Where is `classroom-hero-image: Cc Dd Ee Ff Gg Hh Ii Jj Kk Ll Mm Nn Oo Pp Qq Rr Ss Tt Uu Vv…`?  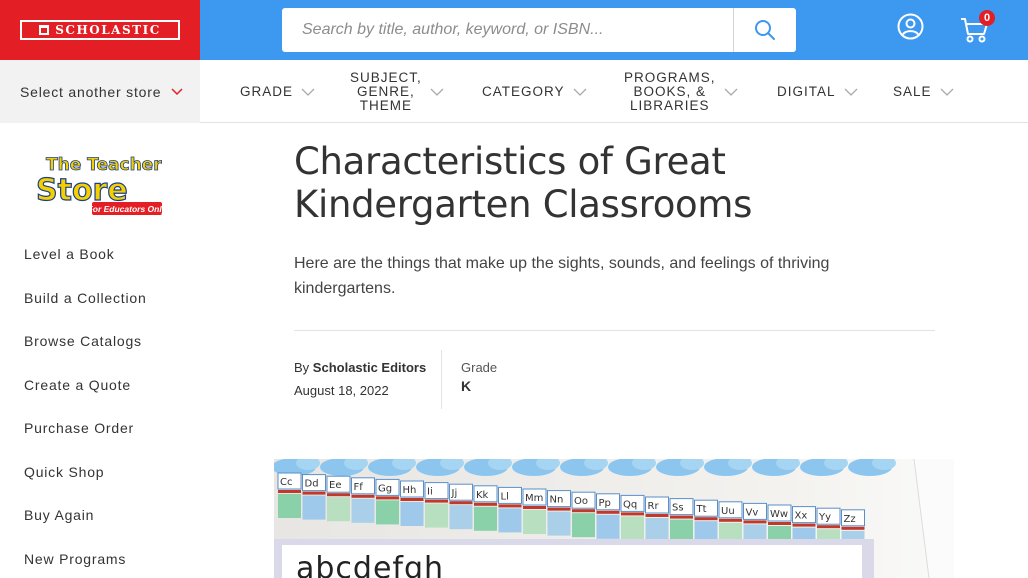
classroom-hero-image: Cc Dd Ee Ff Gg Hh Ii Jj Kk Ll Mm Nn Oo Pp Qq Rr Ss Tt Uu Vv… is located at coordinates (614, 518).